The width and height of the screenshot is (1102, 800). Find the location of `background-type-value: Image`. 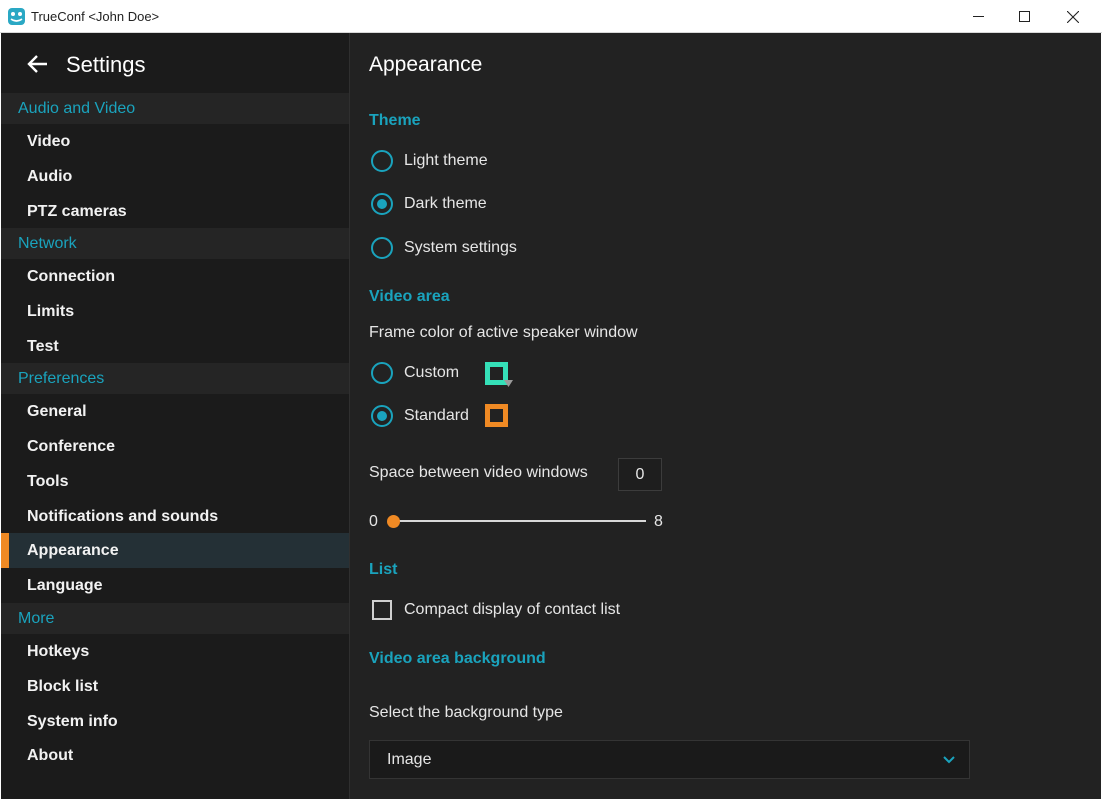

background-type-value: Image is located at coordinates (409, 759).